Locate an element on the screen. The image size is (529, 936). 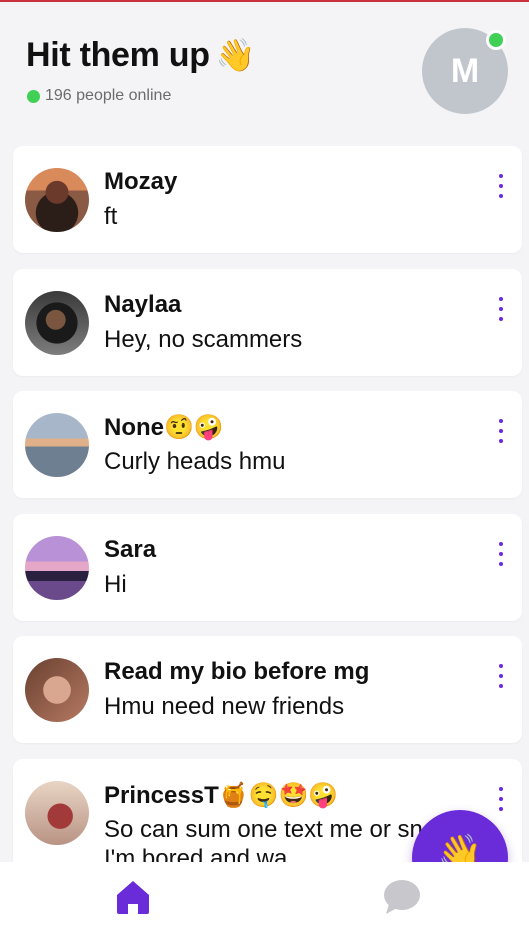
online-count: 196 people online is located at coordinates (99, 96).